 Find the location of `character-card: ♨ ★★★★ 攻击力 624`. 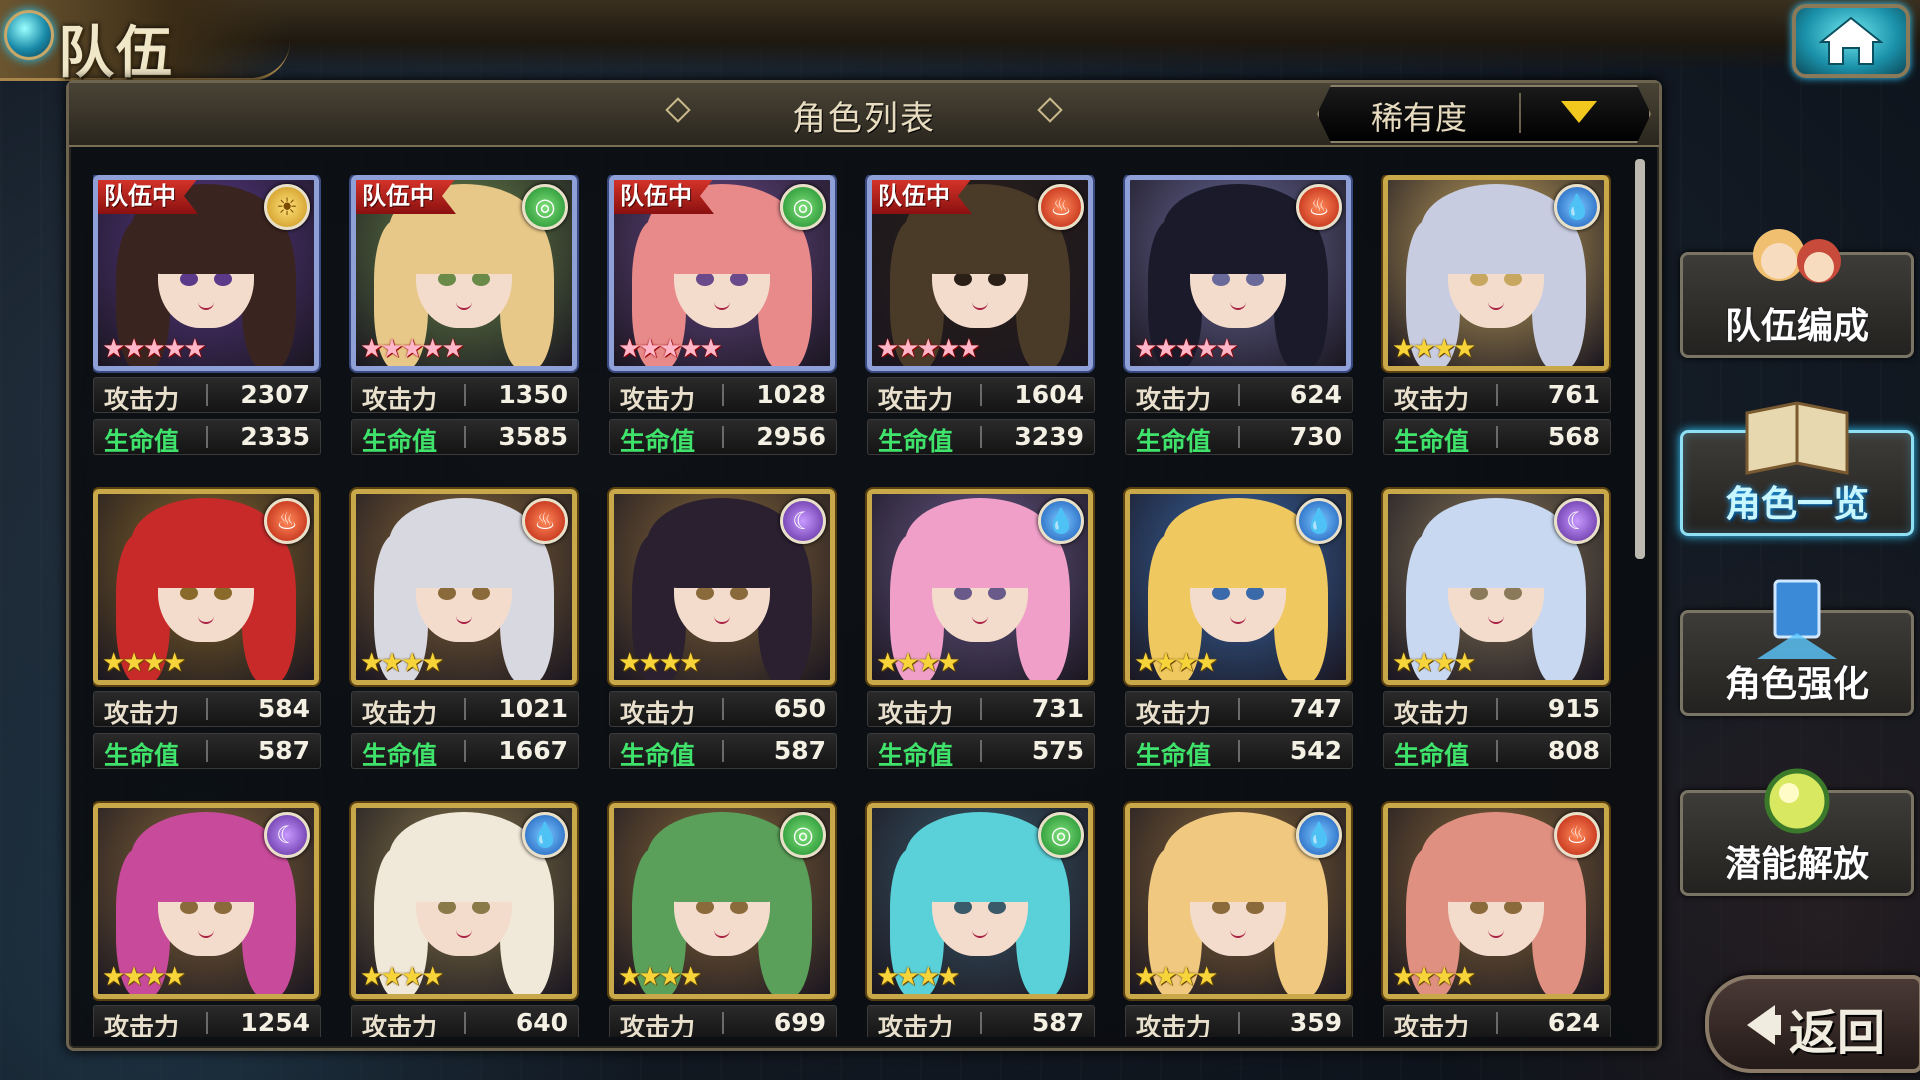

character-card: ♨ ★★★★ 攻击力 624 is located at coordinates (1497, 920).